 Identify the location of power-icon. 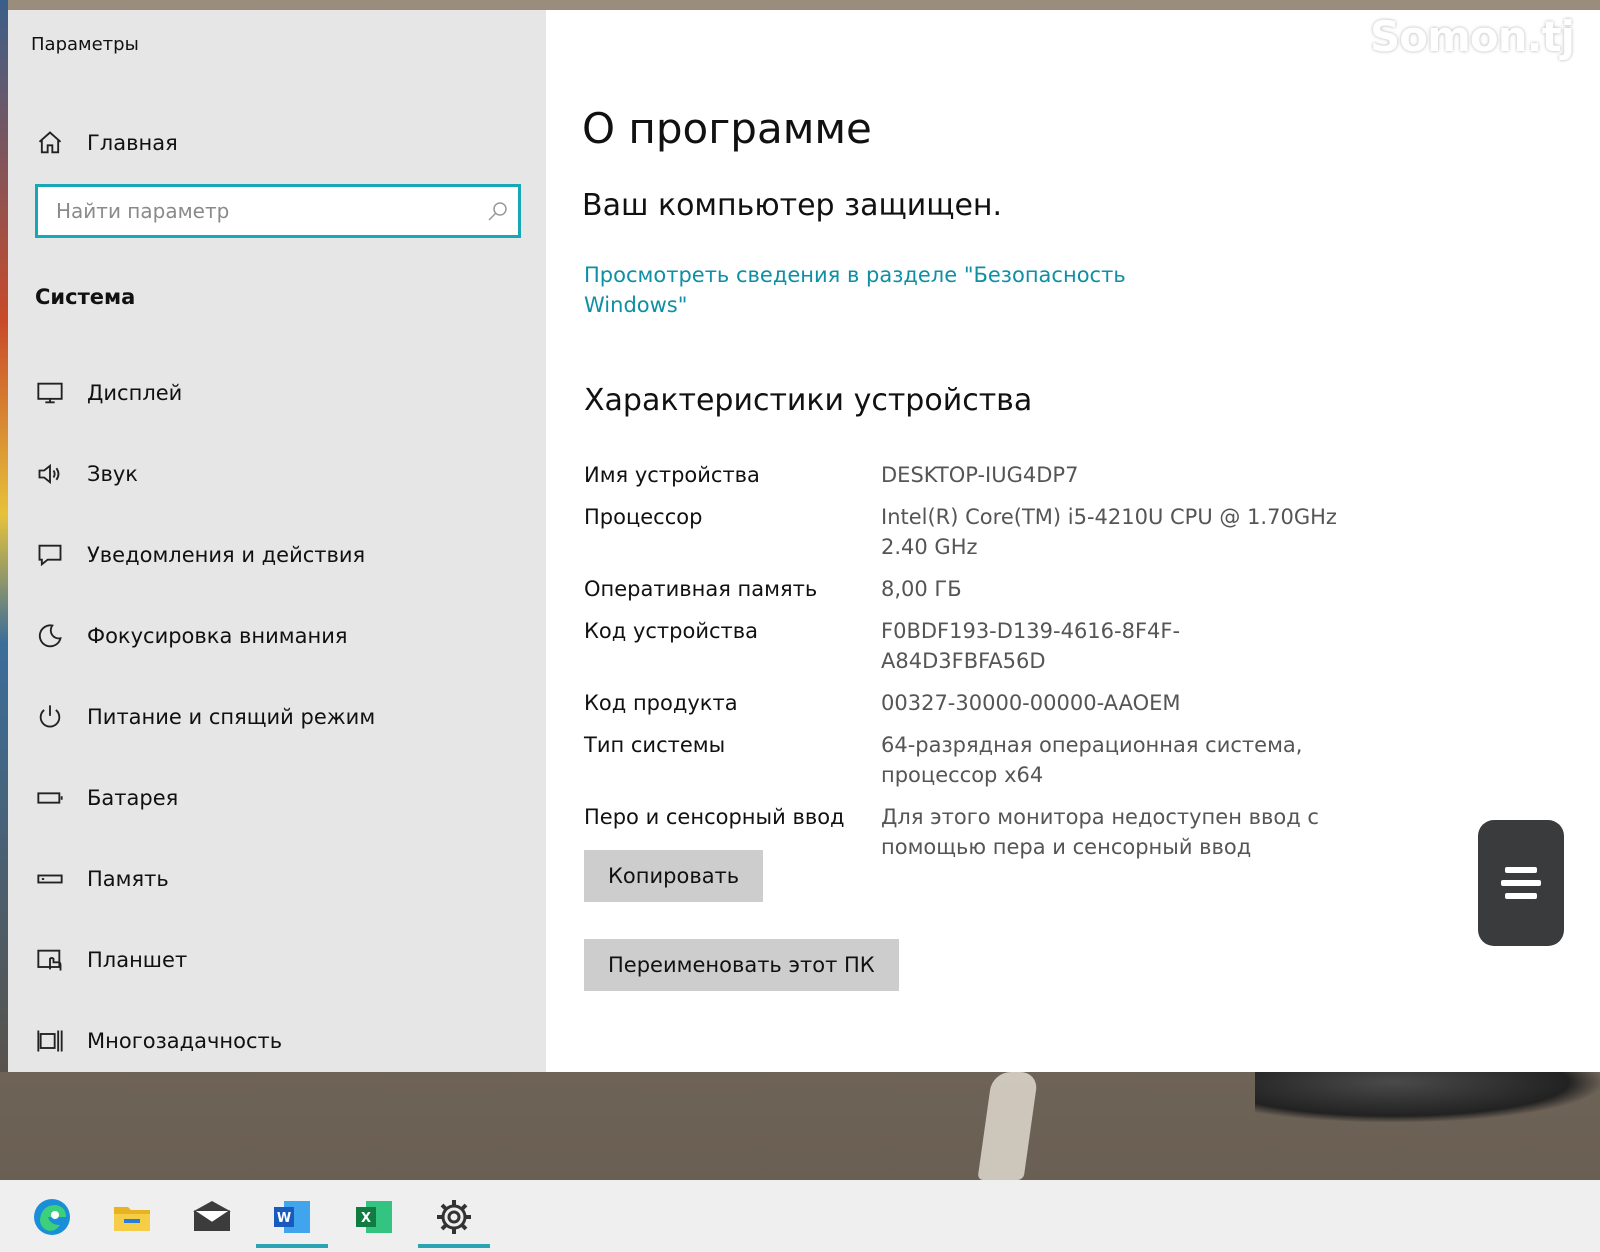
(50, 717).